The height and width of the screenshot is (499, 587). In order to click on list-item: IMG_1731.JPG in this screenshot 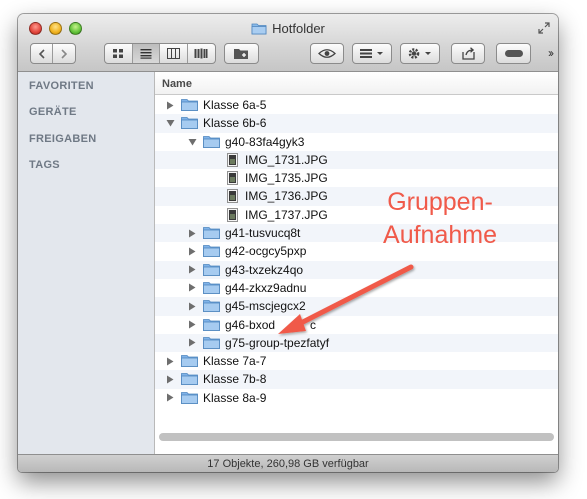, I will do `click(356, 160)`.